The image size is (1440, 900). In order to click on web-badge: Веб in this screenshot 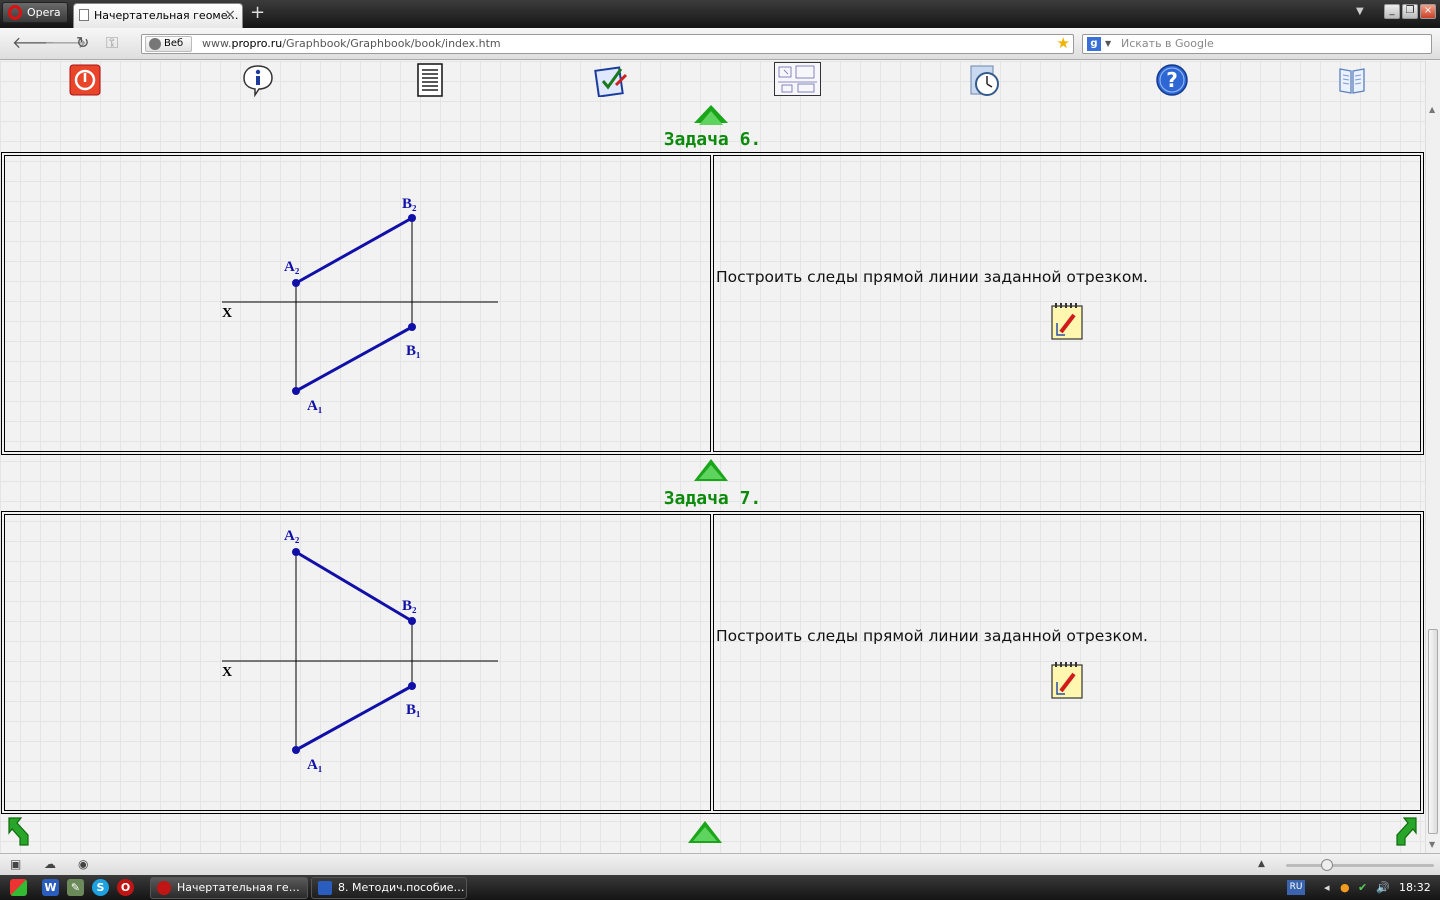, I will do `click(169, 44)`.